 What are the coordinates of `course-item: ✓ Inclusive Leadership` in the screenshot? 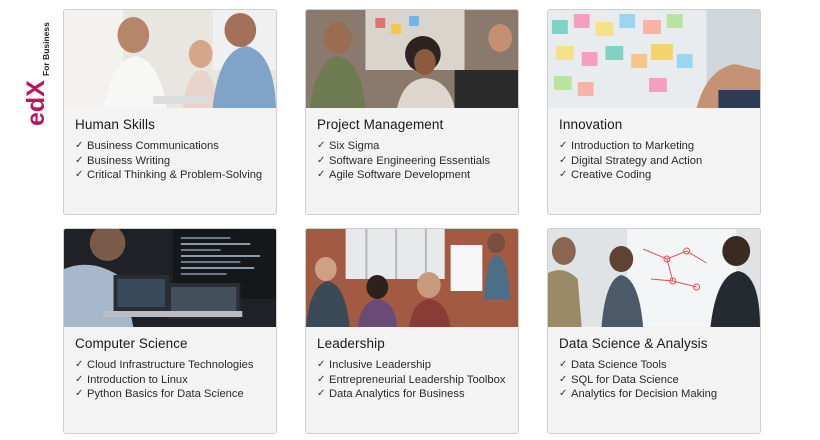 It's located at (411, 365).